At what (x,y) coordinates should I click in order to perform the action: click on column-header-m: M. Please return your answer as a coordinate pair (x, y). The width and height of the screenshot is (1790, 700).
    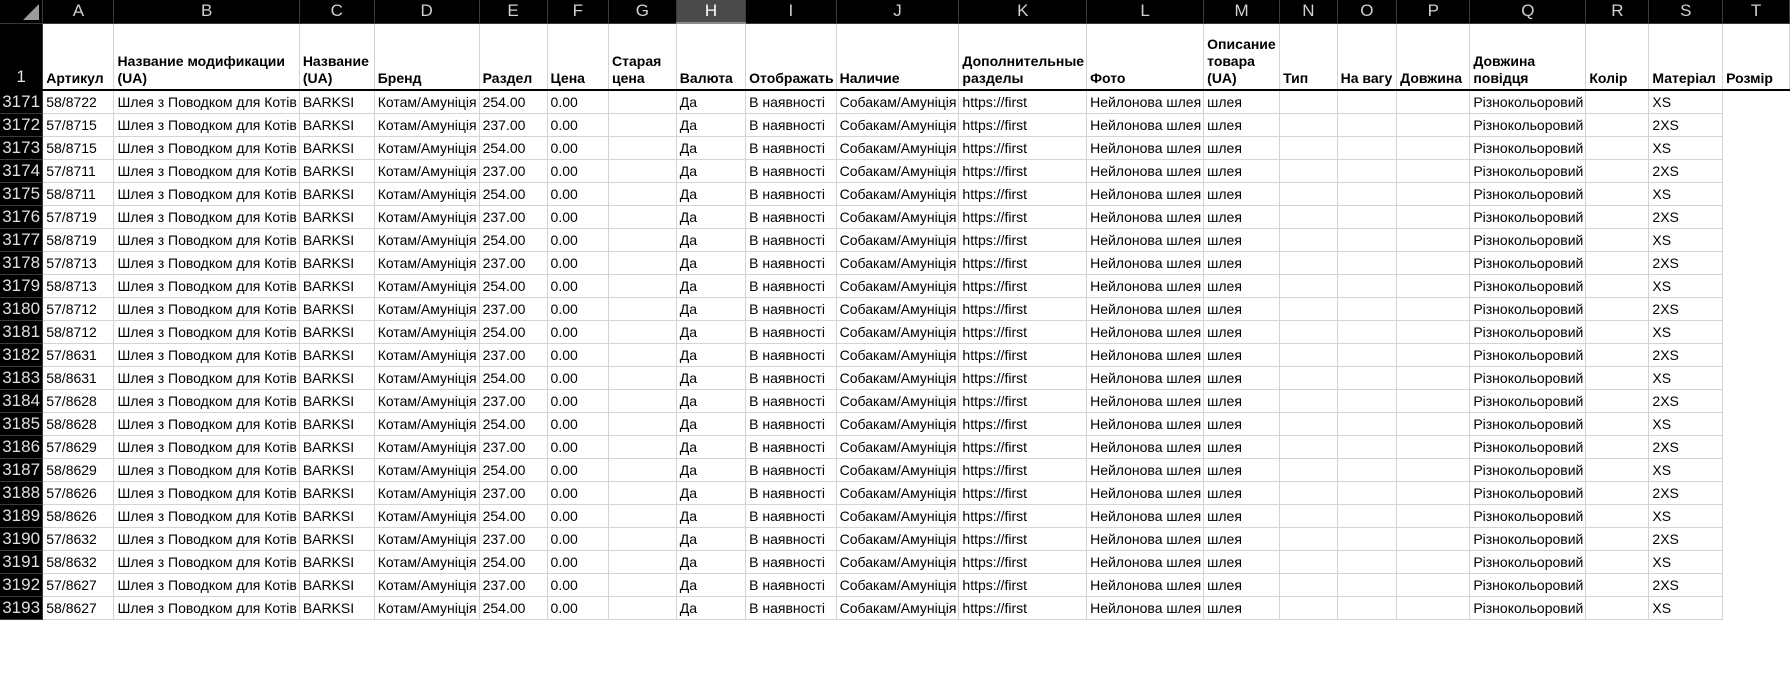
    Looking at the image, I should click on (1242, 12).